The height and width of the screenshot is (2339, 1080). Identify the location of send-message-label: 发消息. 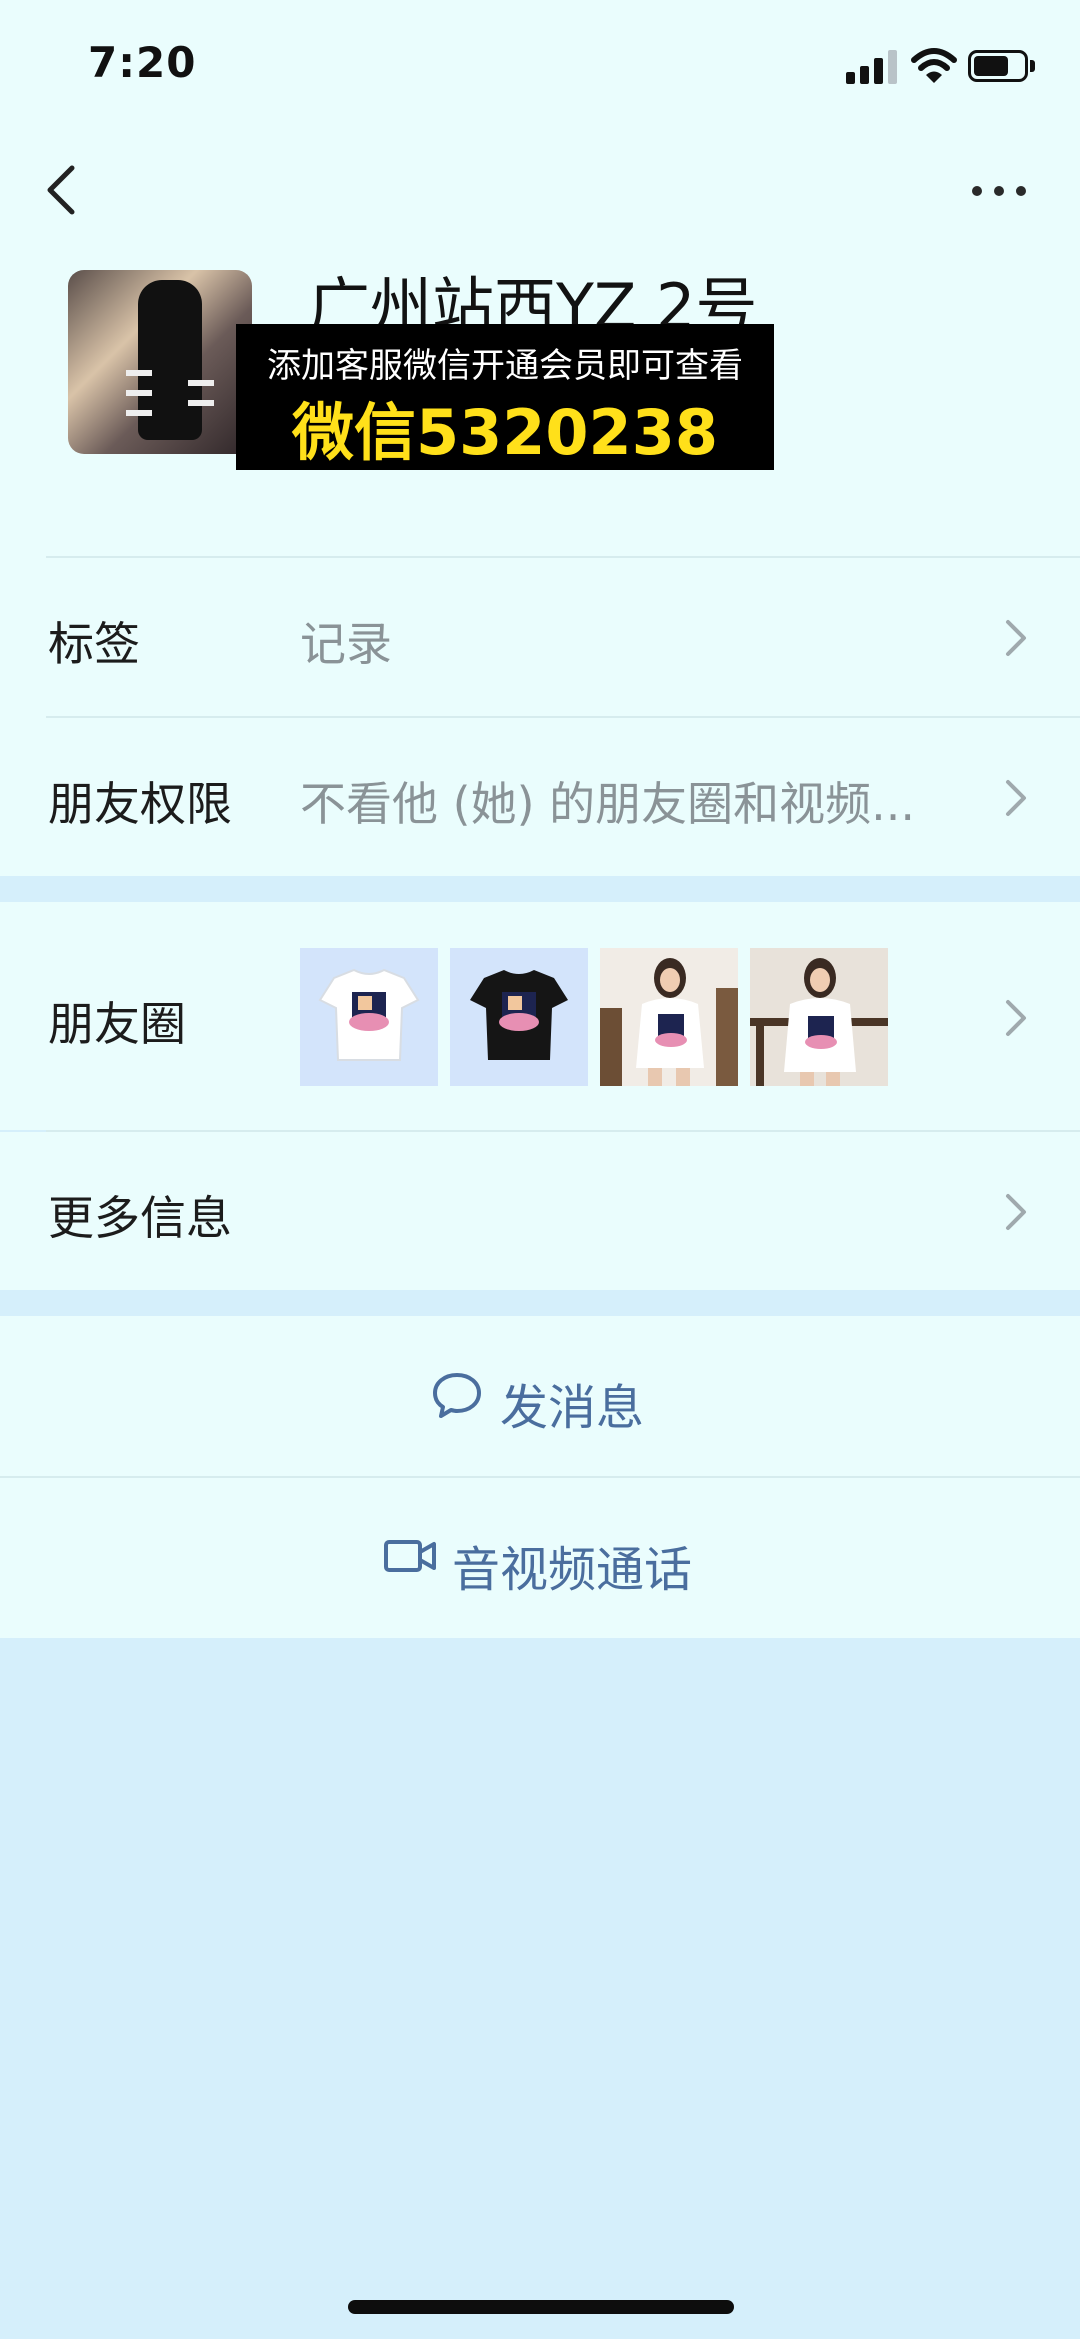
(572, 1408).